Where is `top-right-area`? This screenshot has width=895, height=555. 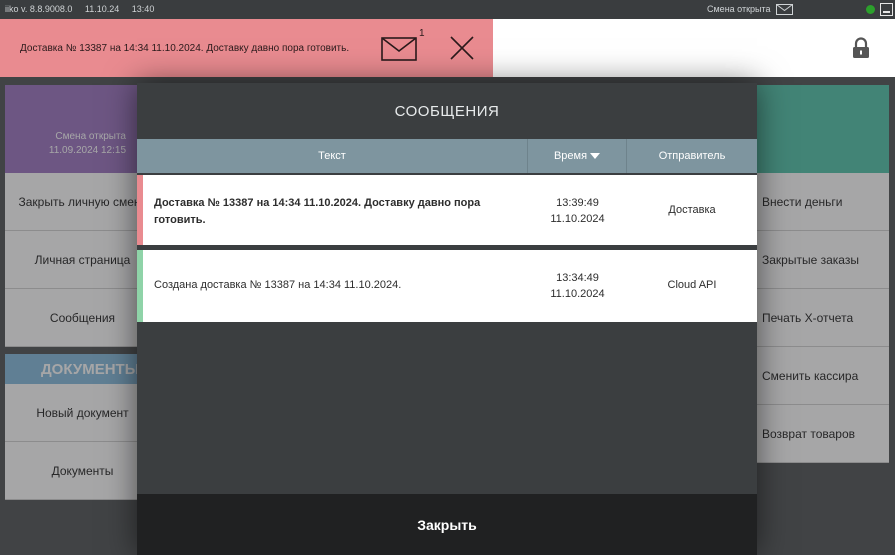 top-right-area is located at coordinates (694, 48).